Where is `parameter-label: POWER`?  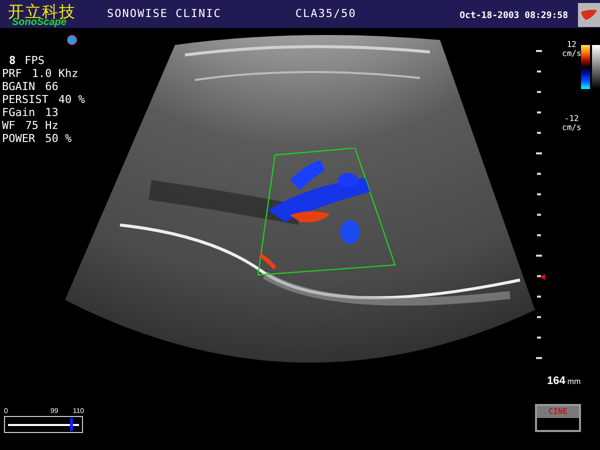 parameter-label: POWER is located at coordinates (19, 138).